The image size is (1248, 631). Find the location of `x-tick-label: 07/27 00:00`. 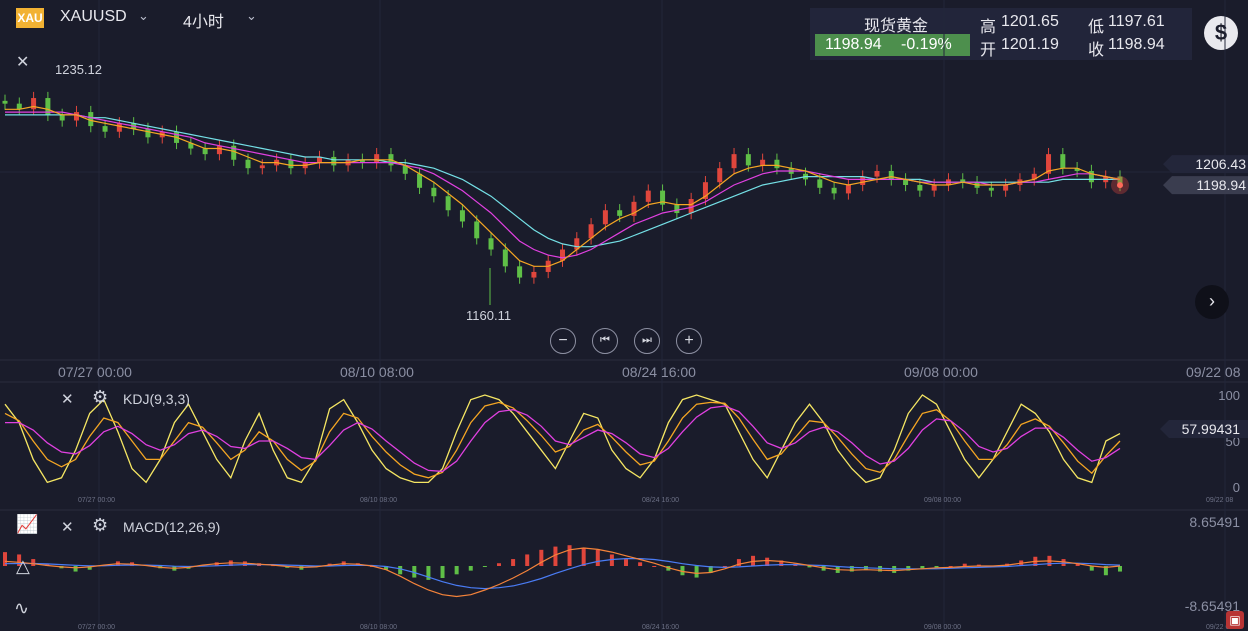

x-tick-label: 07/27 00:00 is located at coordinates (95, 372).